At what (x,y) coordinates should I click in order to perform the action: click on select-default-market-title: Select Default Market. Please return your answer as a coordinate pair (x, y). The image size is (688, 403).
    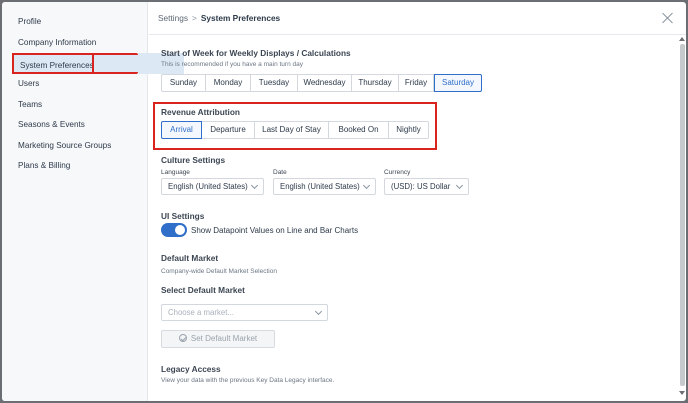
    Looking at the image, I should click on (203, 290).